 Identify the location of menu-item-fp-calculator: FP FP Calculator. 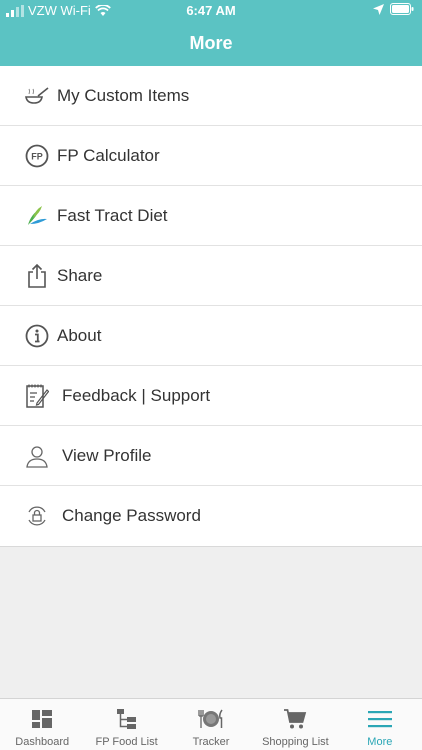
(211, 156).